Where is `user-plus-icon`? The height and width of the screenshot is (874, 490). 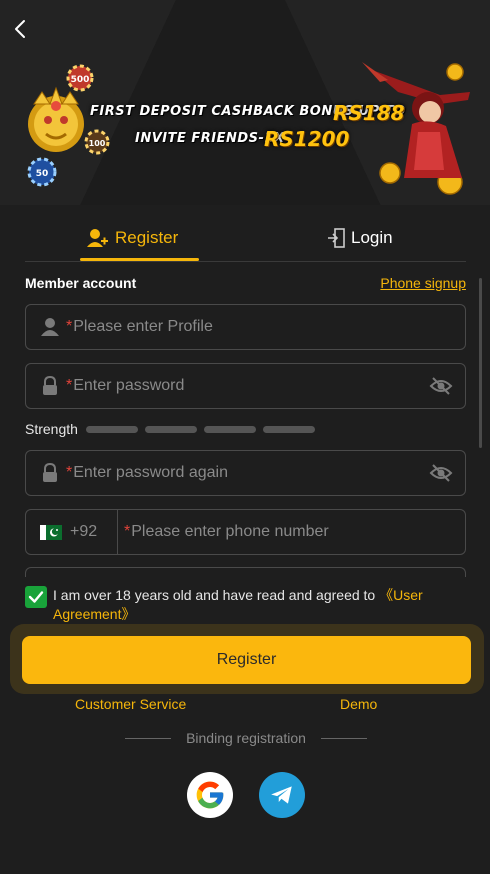
user-plus-icon is located at coordinates (97, 238).